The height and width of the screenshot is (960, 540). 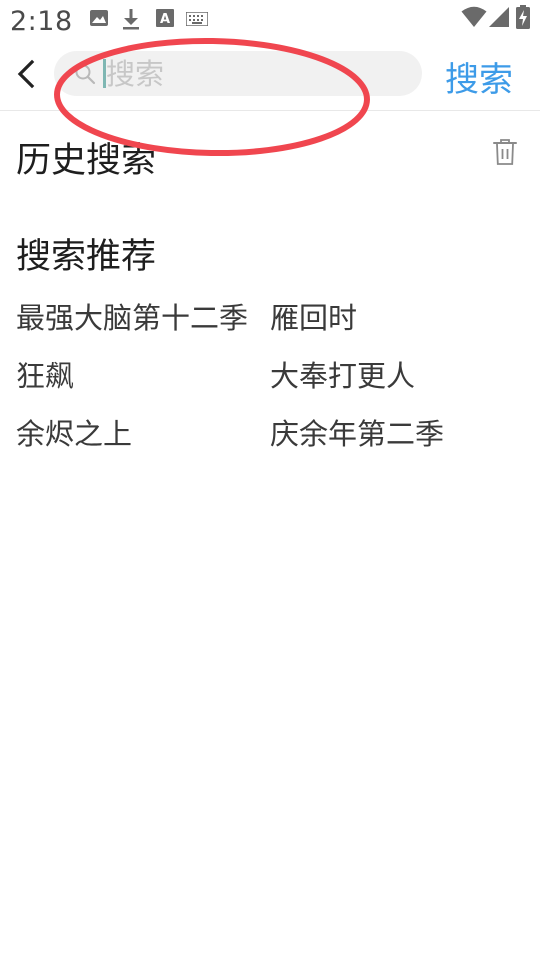 I want to click on recommend-title: 搜索推荐, so click(x=86, y=257).